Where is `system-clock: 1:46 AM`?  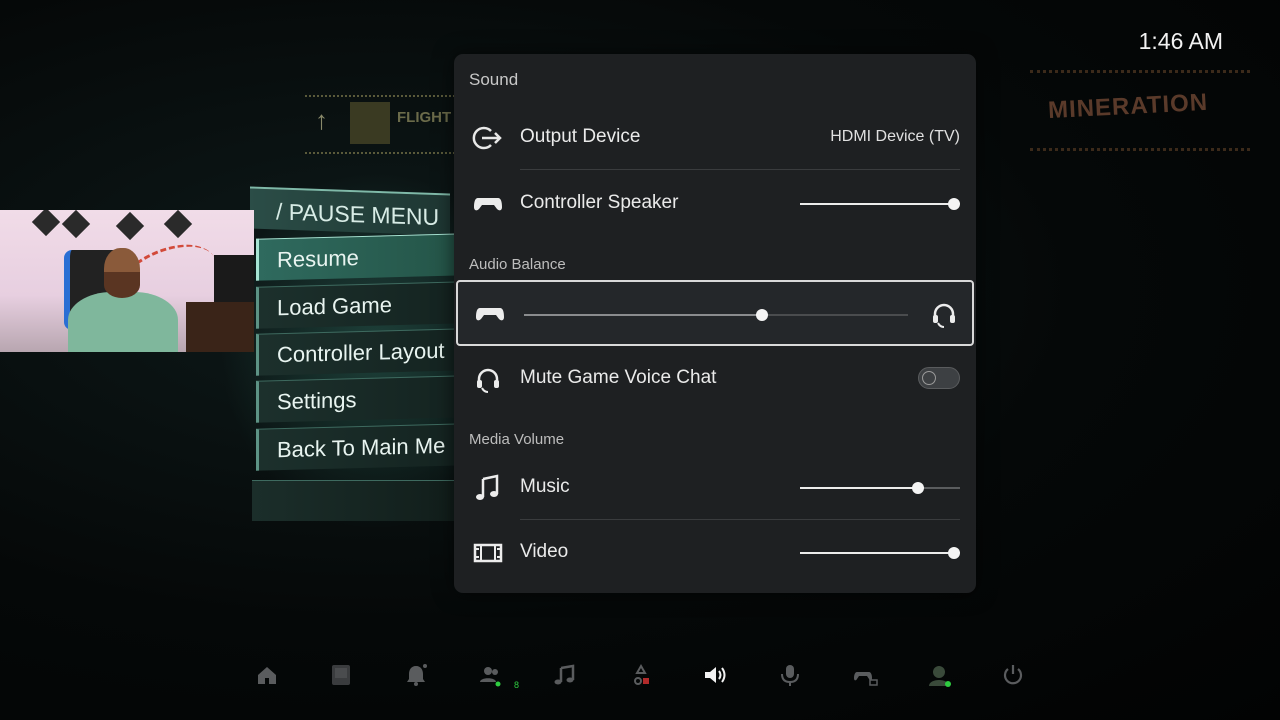
system-clock: 1:46 AM is located at coordinates (1180, 41).